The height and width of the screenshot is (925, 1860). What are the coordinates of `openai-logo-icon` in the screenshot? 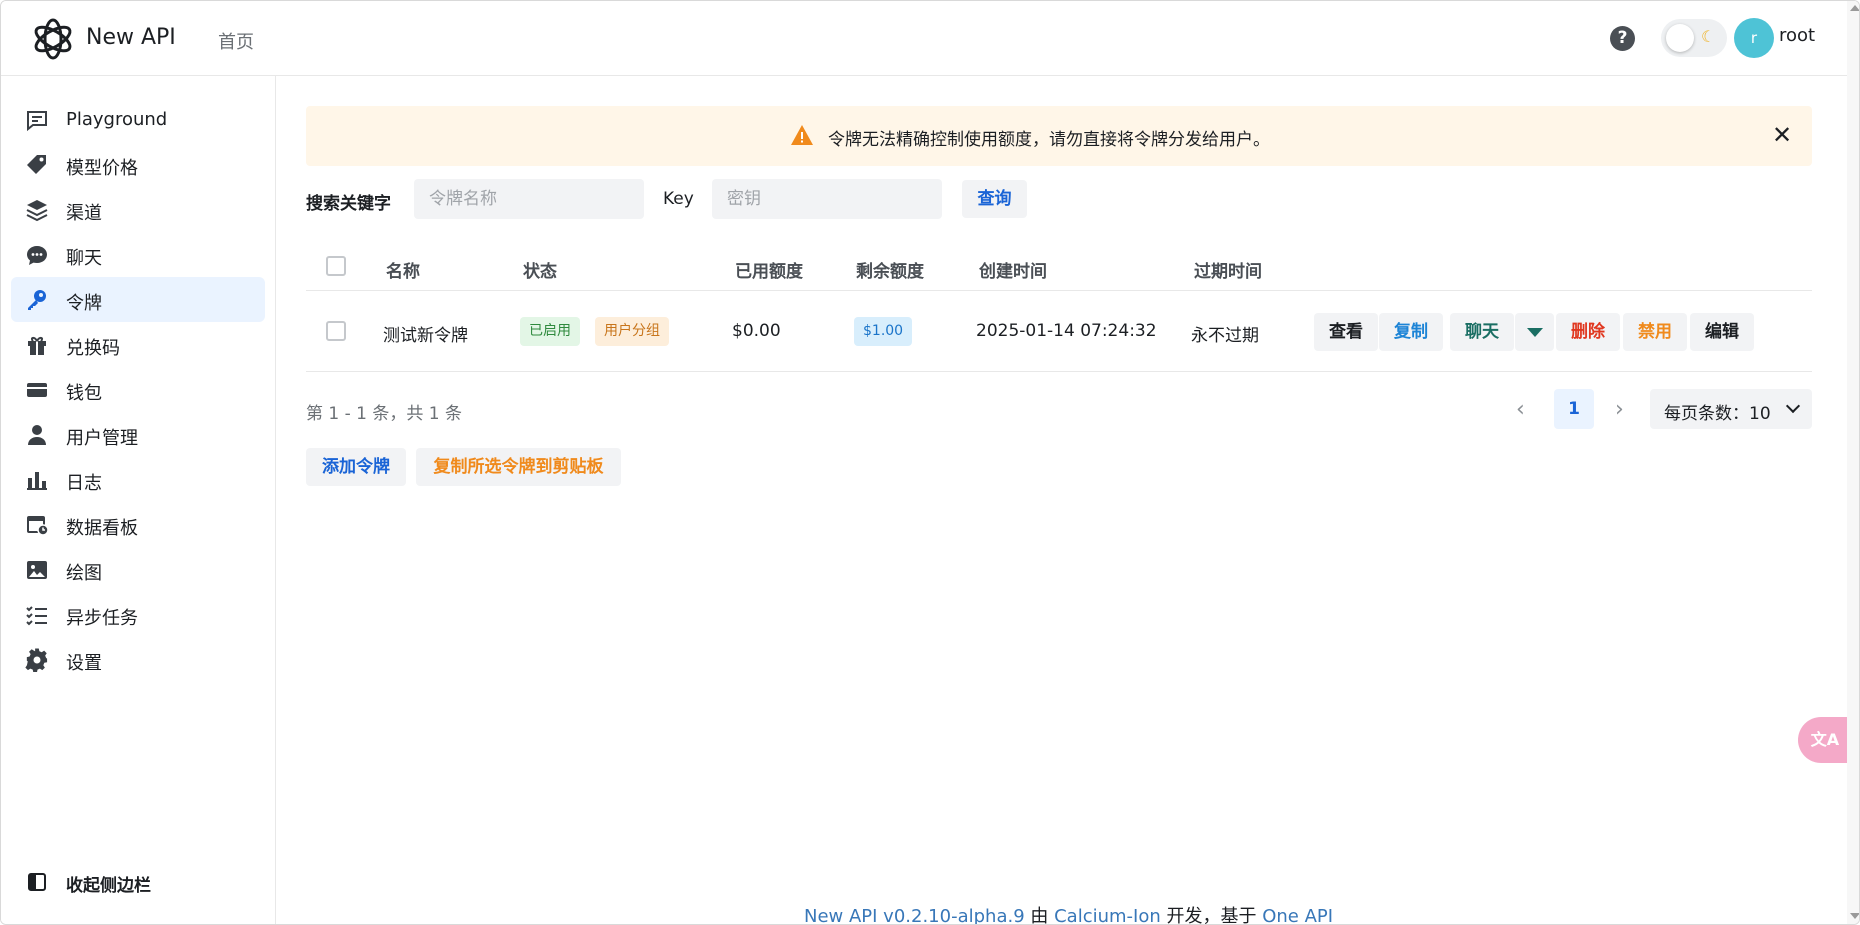 It's located at (53, 39).